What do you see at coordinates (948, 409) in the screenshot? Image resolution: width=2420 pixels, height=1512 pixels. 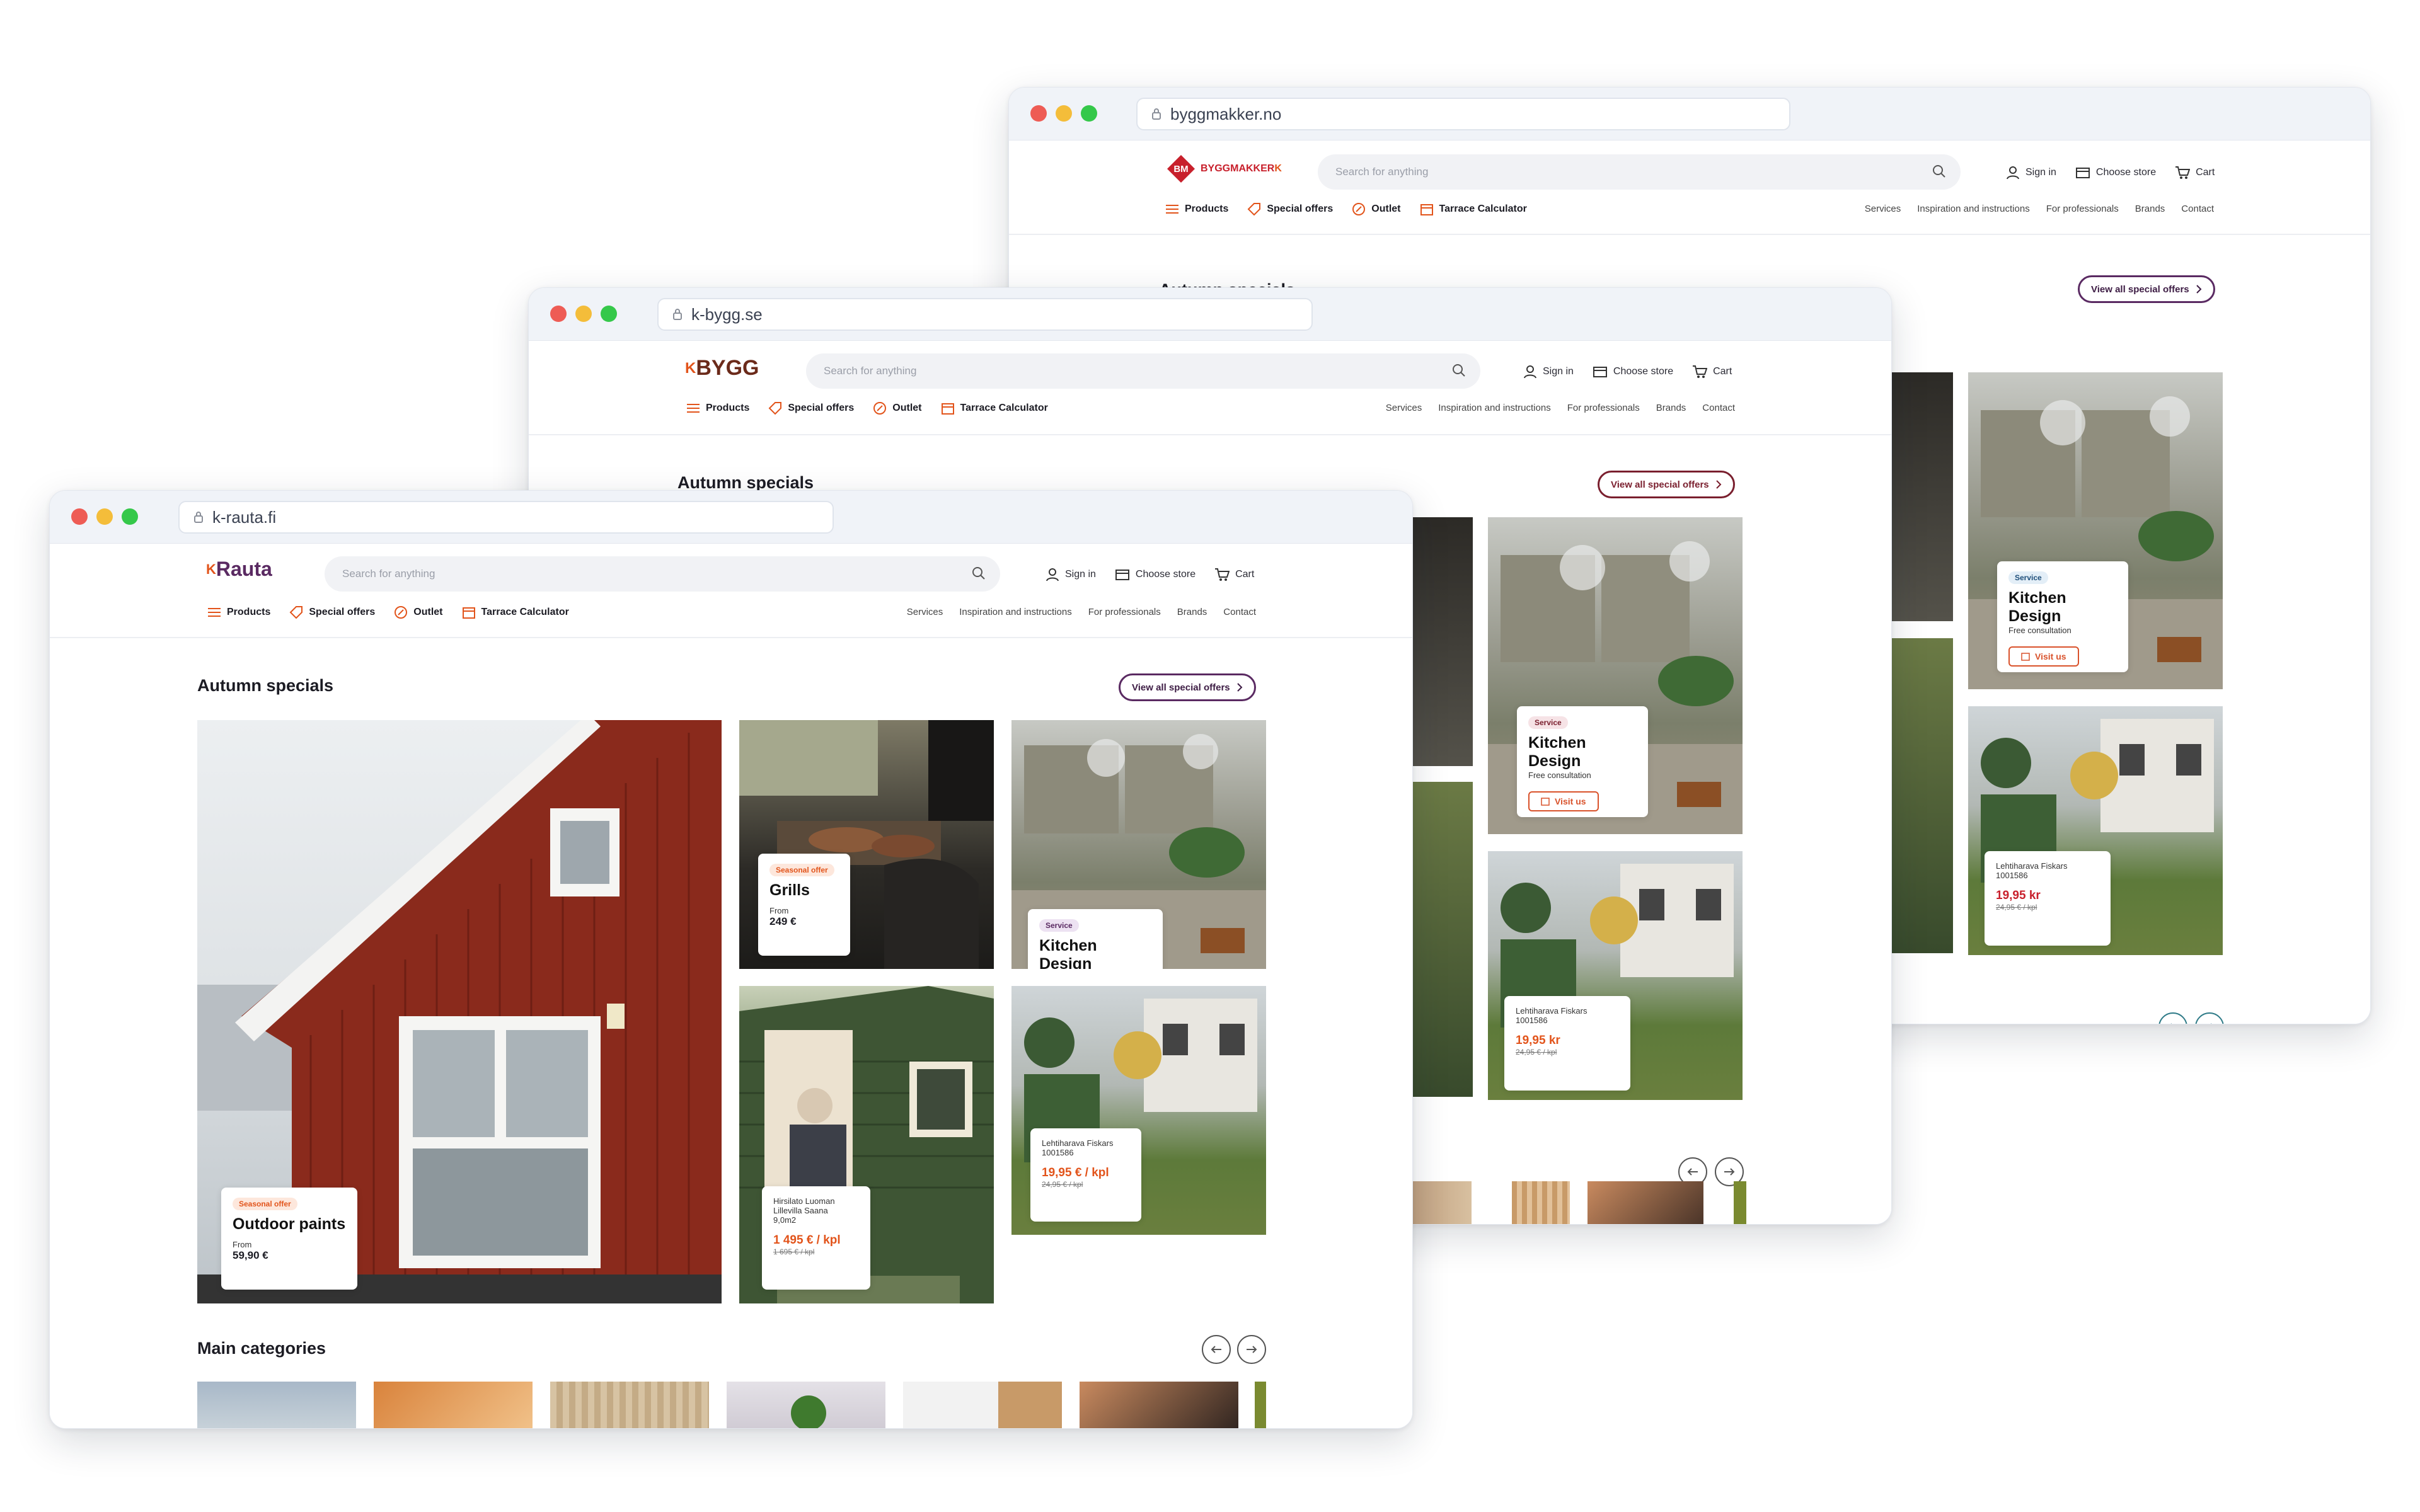 I see `calendar-icon` at bounding box center [948, 409].